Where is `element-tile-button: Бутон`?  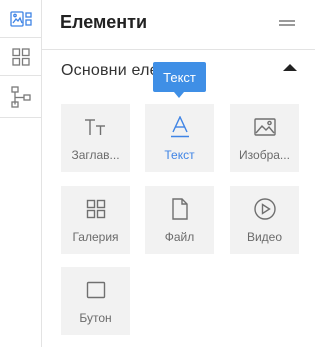 element-tile-button: Бутон is located at coordinates (95, 301).